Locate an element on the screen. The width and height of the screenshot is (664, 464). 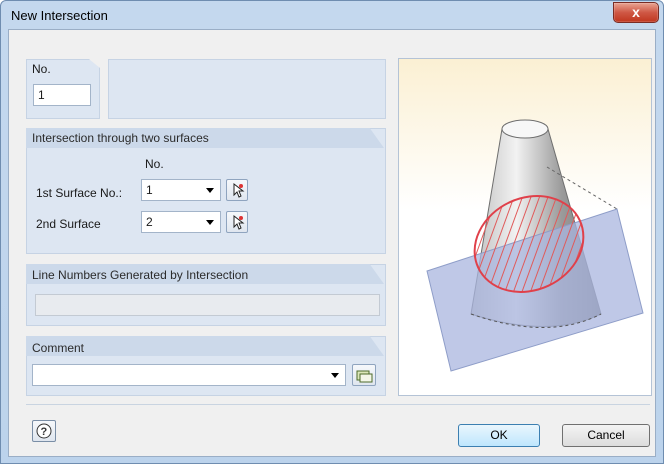
bottom-separator is located at coordinates (338, 404).